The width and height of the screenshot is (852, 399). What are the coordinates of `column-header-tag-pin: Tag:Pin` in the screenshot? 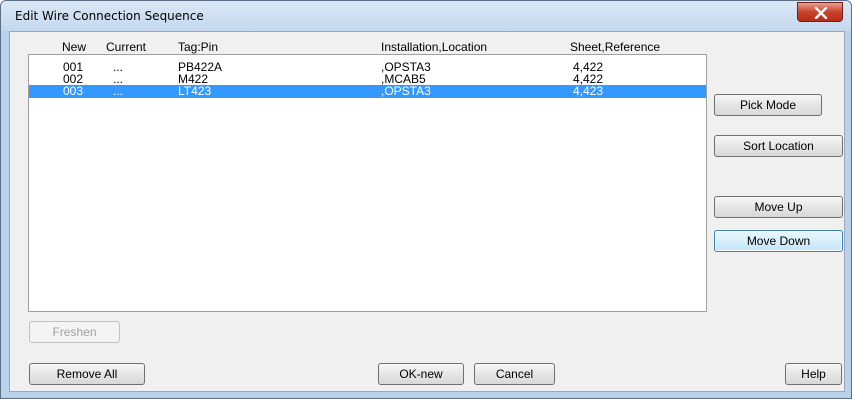 It's located at (198, 47).